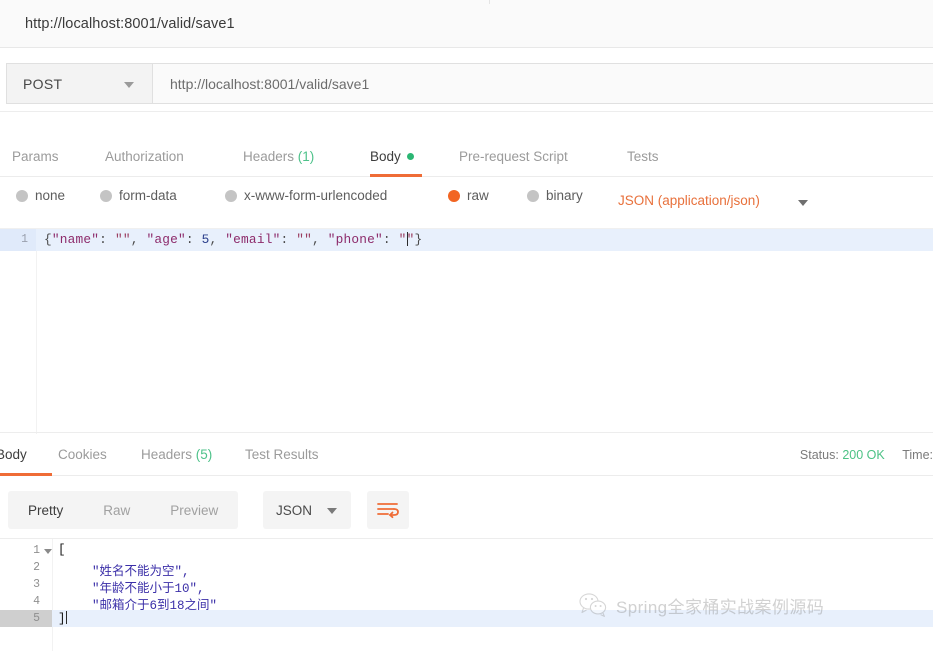 The height and width of the screenshot is (651, 933). Describe the element at coordinates (643, 156) in the screenshot. I see `tab-tests: Tests` at that location.